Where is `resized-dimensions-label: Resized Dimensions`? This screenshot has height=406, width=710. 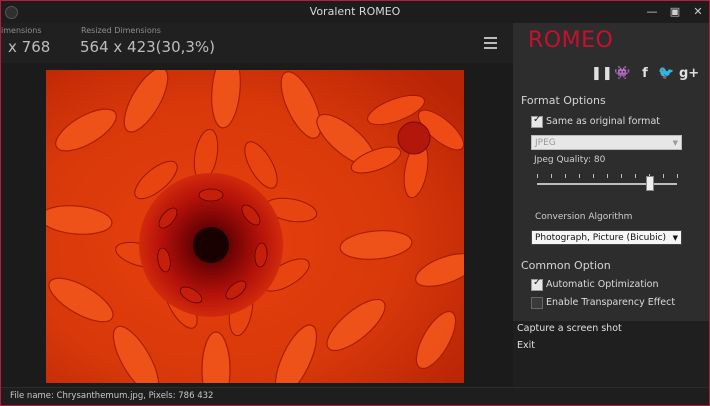 resized-dimensions-label: Resized Dimensions is located at coordinates (121, 30).